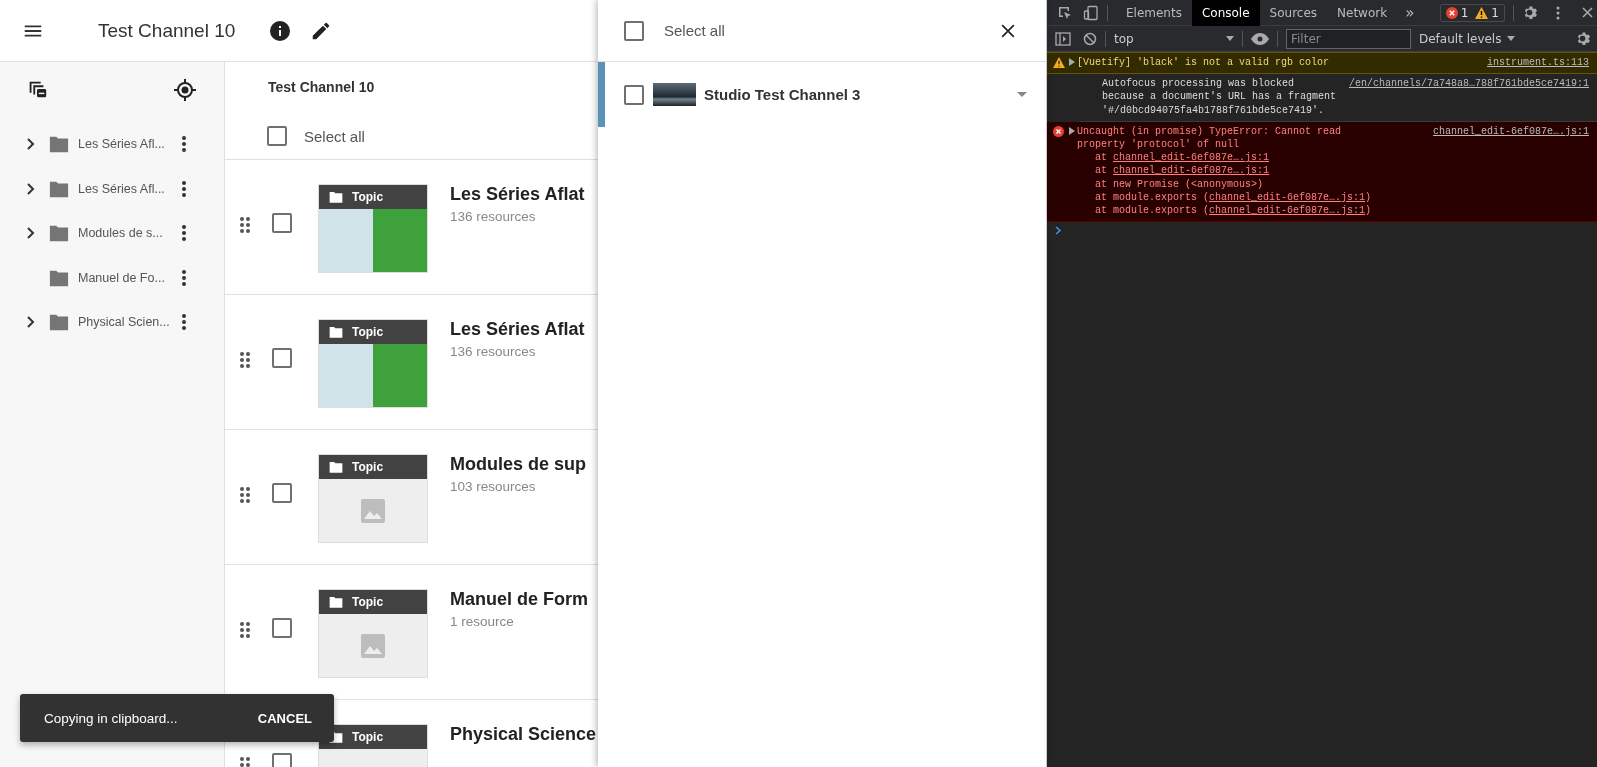  What do you see at coordinates (1063, 38) in the screenshot?
I see `sidebar-toggle-icon` at bounding box center [1063, 38].